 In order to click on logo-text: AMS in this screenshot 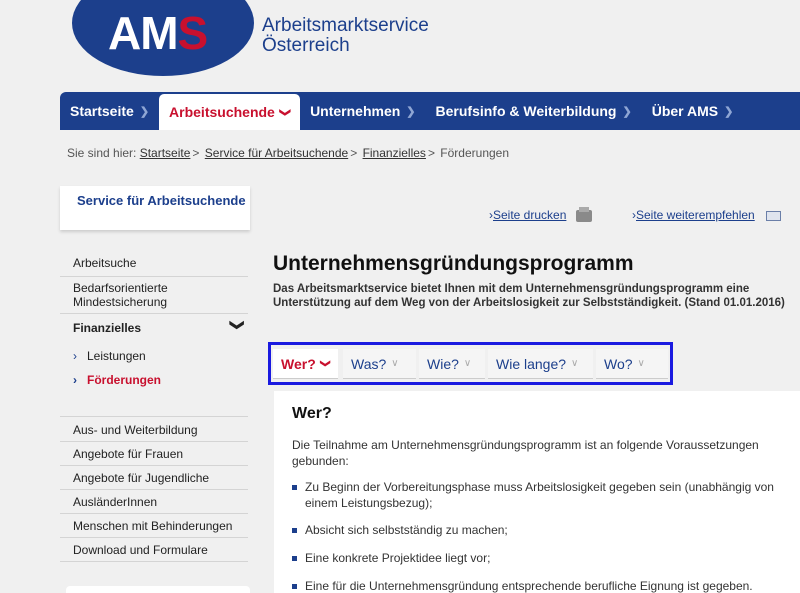, I will do `click(158, 33)`.